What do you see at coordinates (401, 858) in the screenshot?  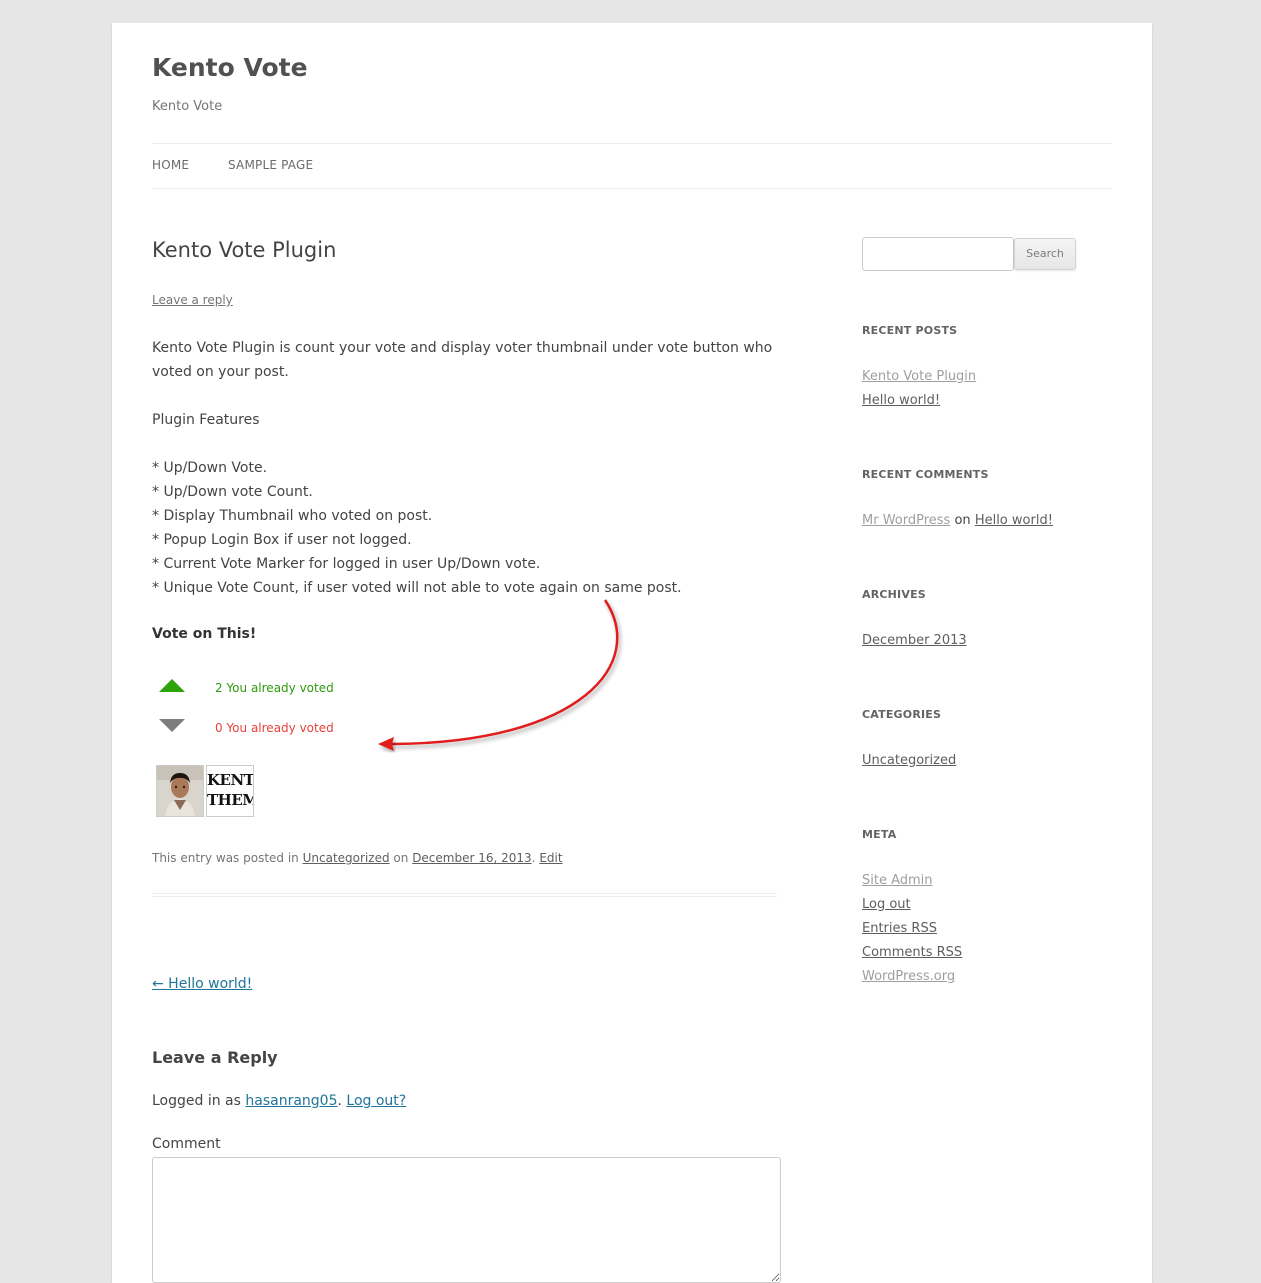 I see `entry-meta-on: on` at bounding box center [401, 858].